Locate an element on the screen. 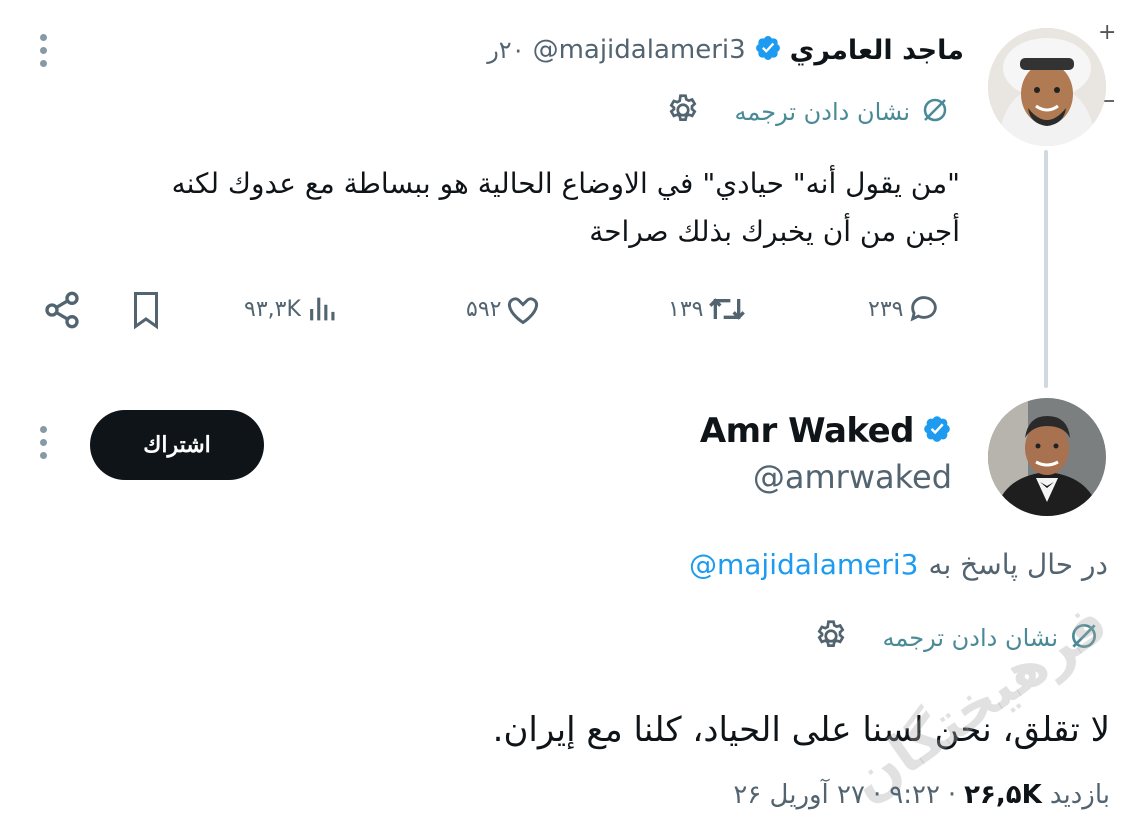 The image size is (1135, 829). tweet2-name-row: Amr Waked is located at coordinates (776, 431).